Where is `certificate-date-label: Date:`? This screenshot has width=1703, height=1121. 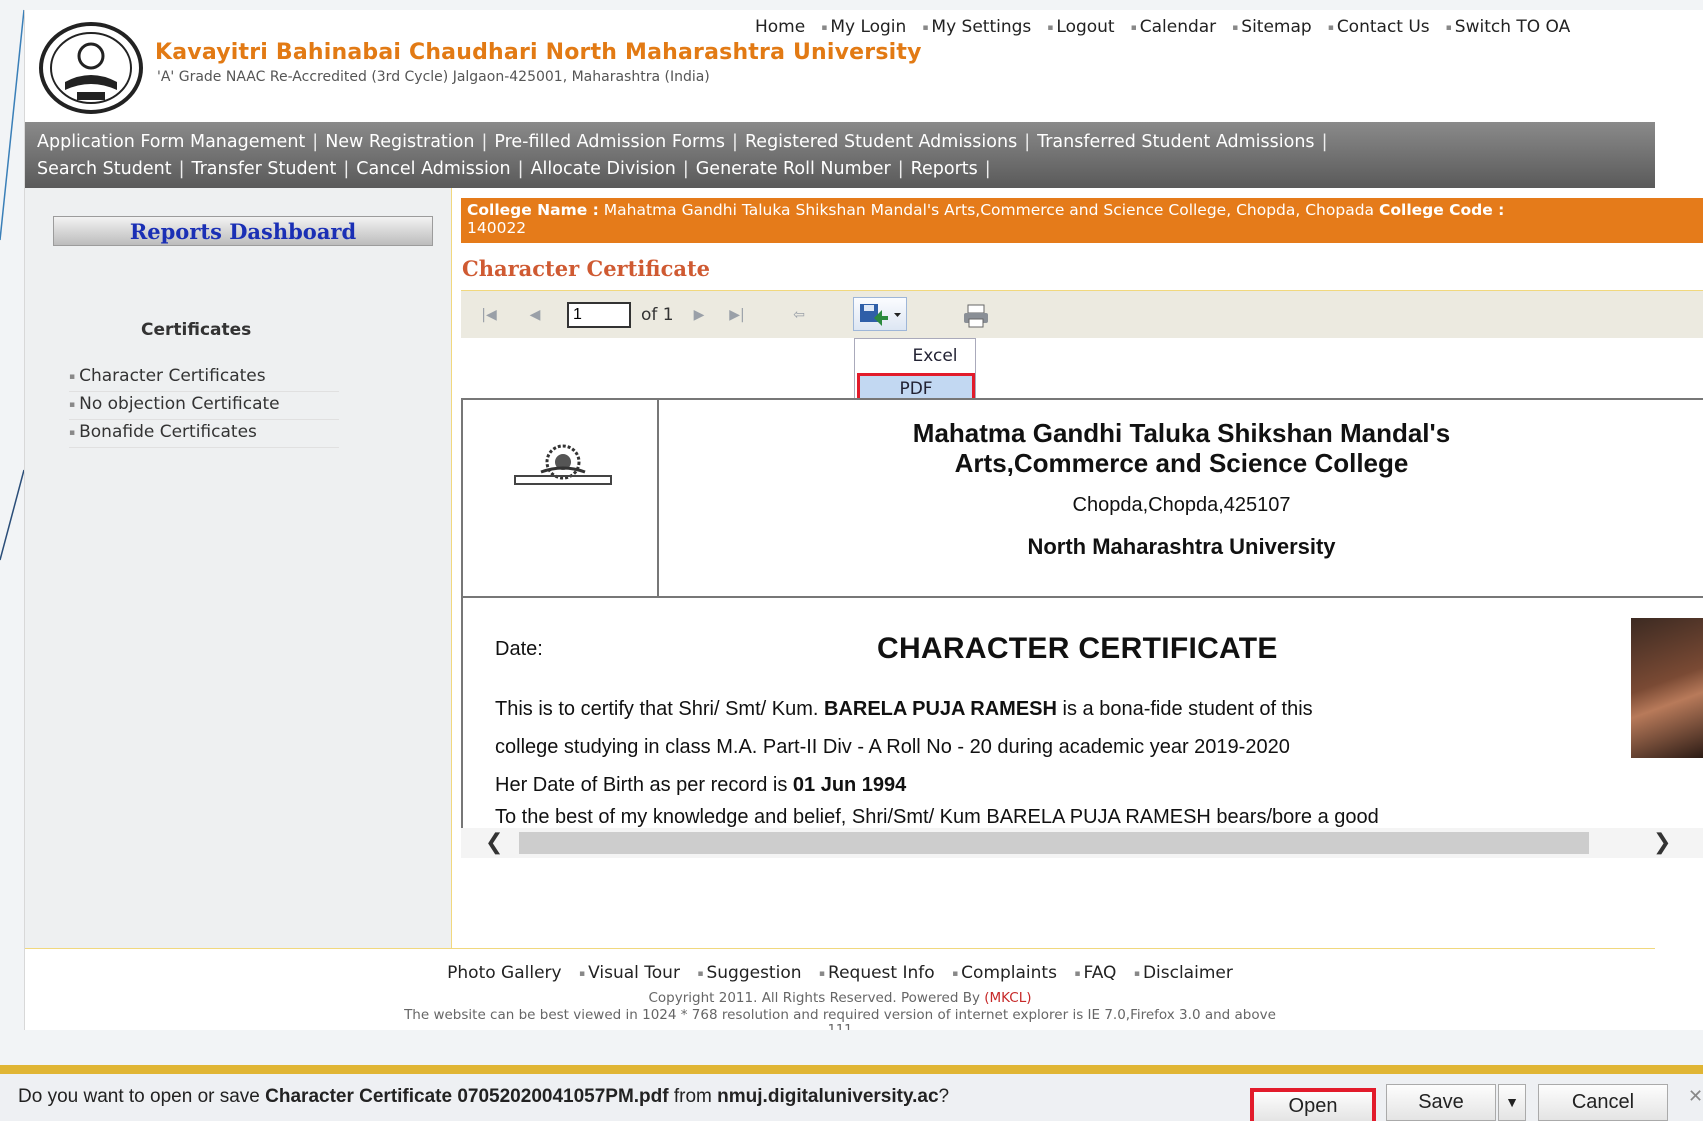 certificate-date-label: Date: is located at coordinates (519, 649).